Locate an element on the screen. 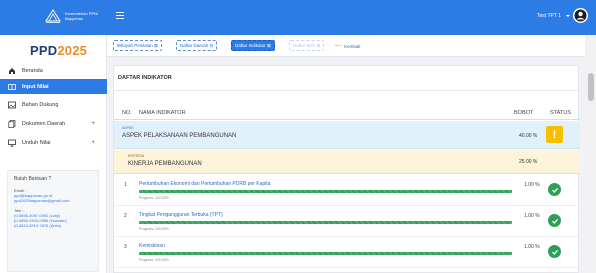  brand: Kementerian PPN/ Bappenas is located at coordinates (53, 17).